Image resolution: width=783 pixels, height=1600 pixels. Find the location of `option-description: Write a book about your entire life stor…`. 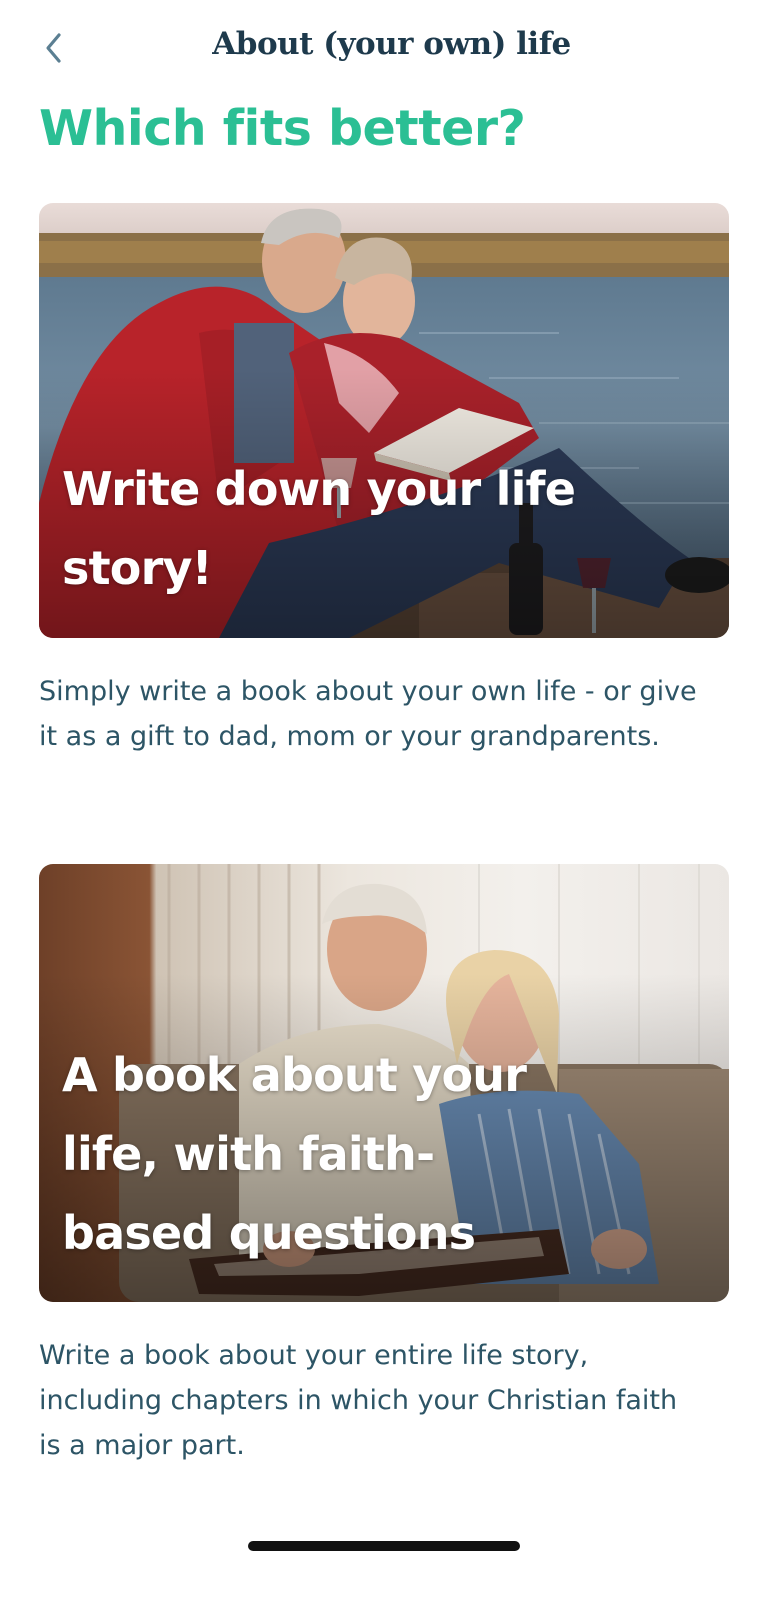

option-description: Write a book about your entire life stor… is located at coordinates (358, 1400).